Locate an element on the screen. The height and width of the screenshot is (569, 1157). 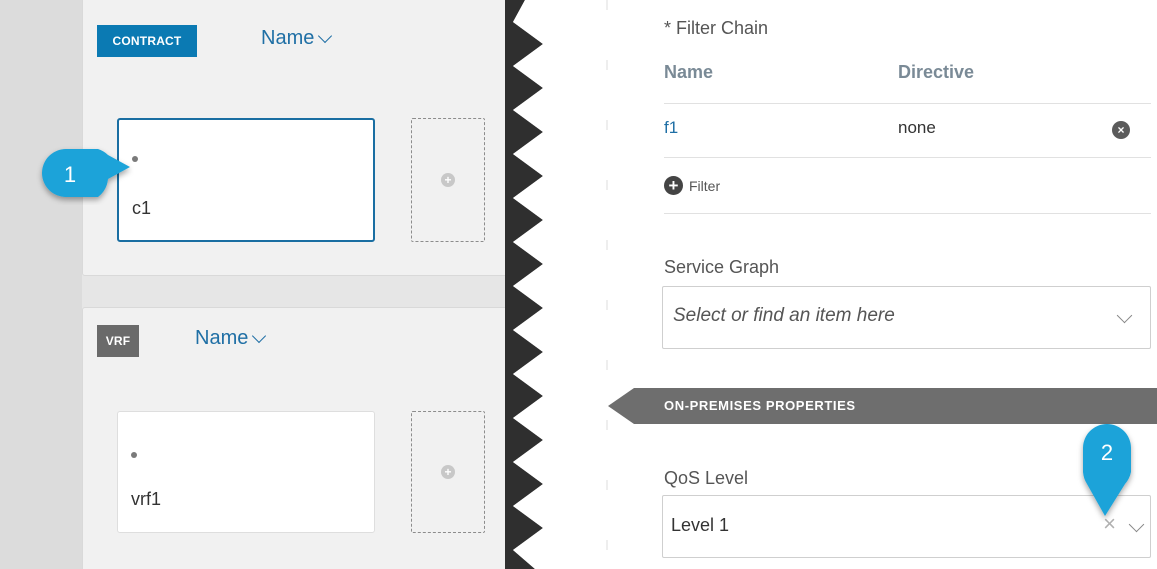
add-vrf-button: + is located at coordinates (448, 472).